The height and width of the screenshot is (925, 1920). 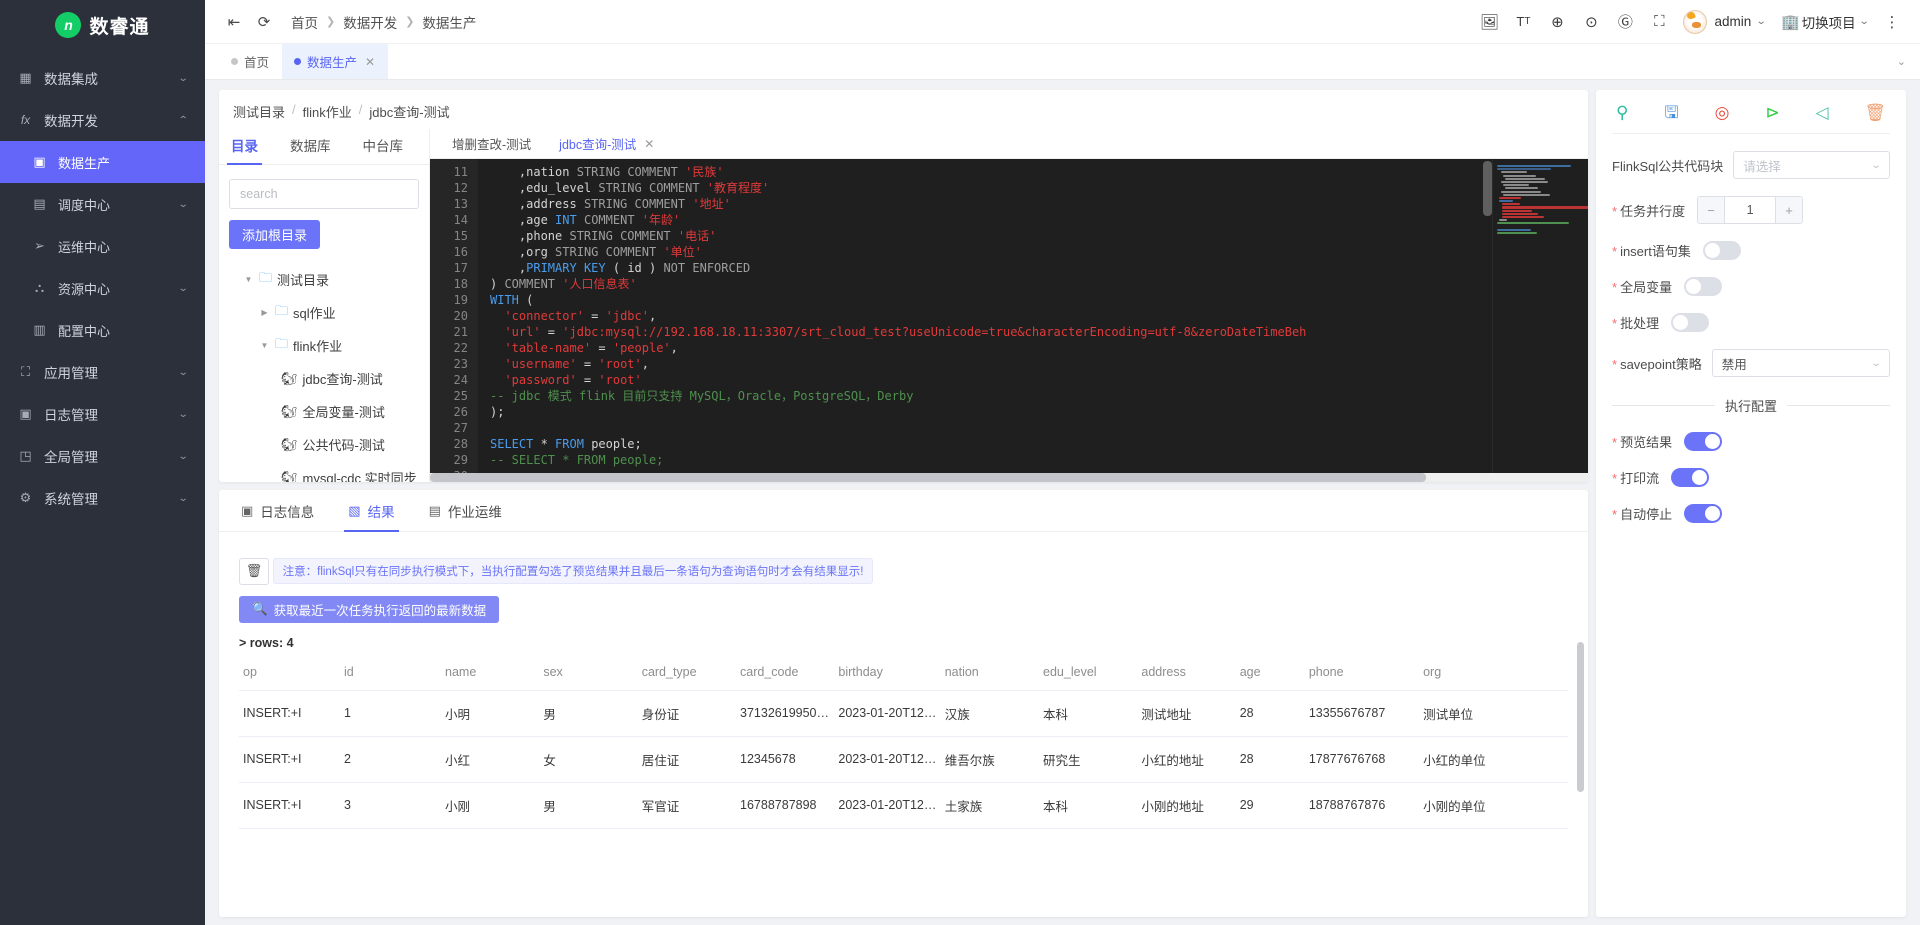 What do you see at coordinates (1901, 61) in the screenshot?
I see `tabs-collapse-icon: ⌄` at bounding box center [1901, 61].